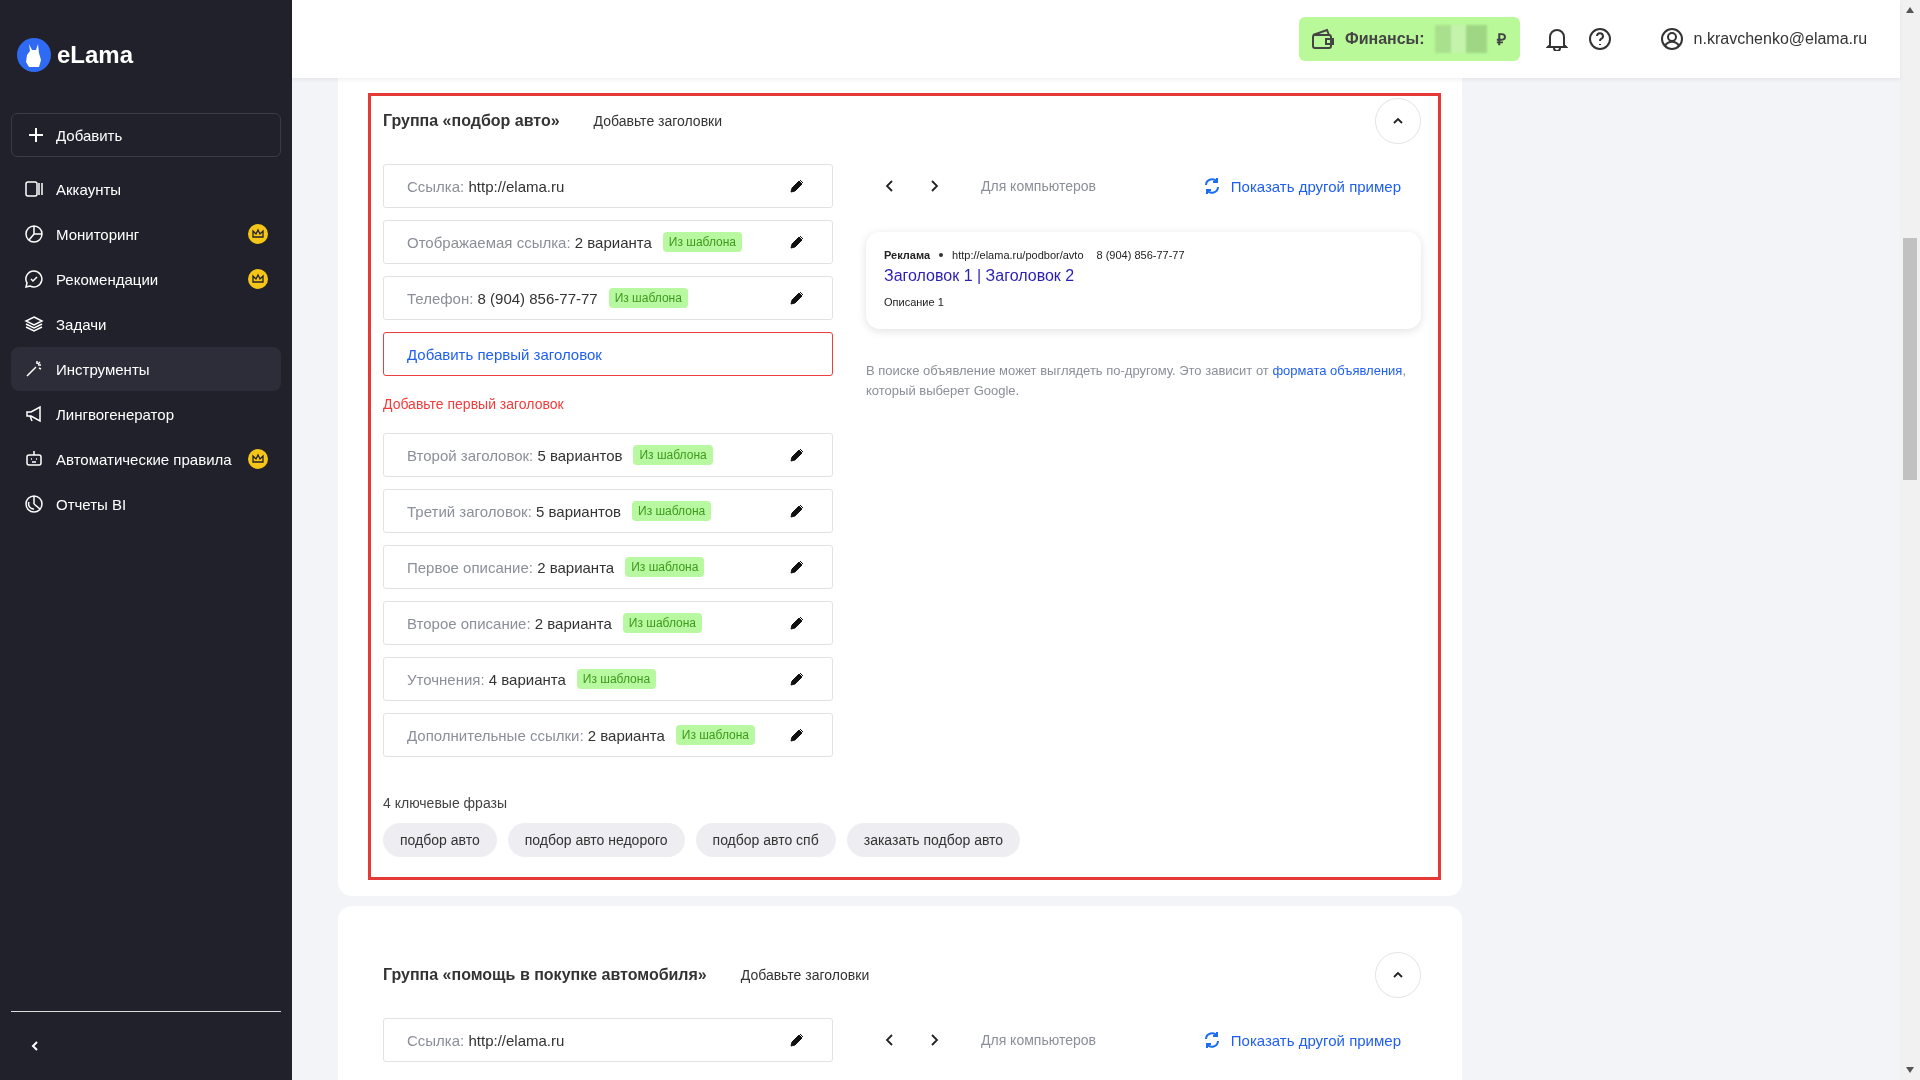 The height and width of the screenshot is (1080, 1920). I want to click on logo-text: eLama, so click(95, 55).